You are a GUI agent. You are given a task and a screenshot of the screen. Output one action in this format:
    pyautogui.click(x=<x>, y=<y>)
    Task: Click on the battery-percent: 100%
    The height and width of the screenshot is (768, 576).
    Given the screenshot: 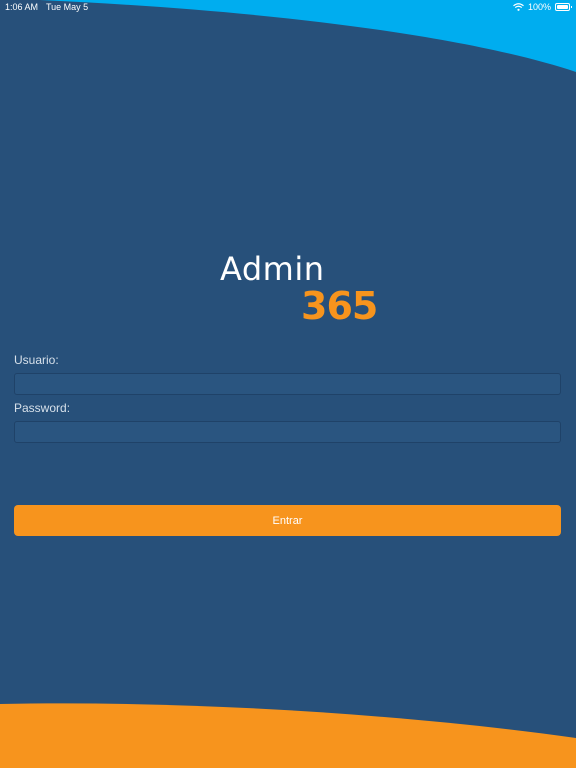 What is the action you would take?
    pyautogui.click(x=539, y=7)
    